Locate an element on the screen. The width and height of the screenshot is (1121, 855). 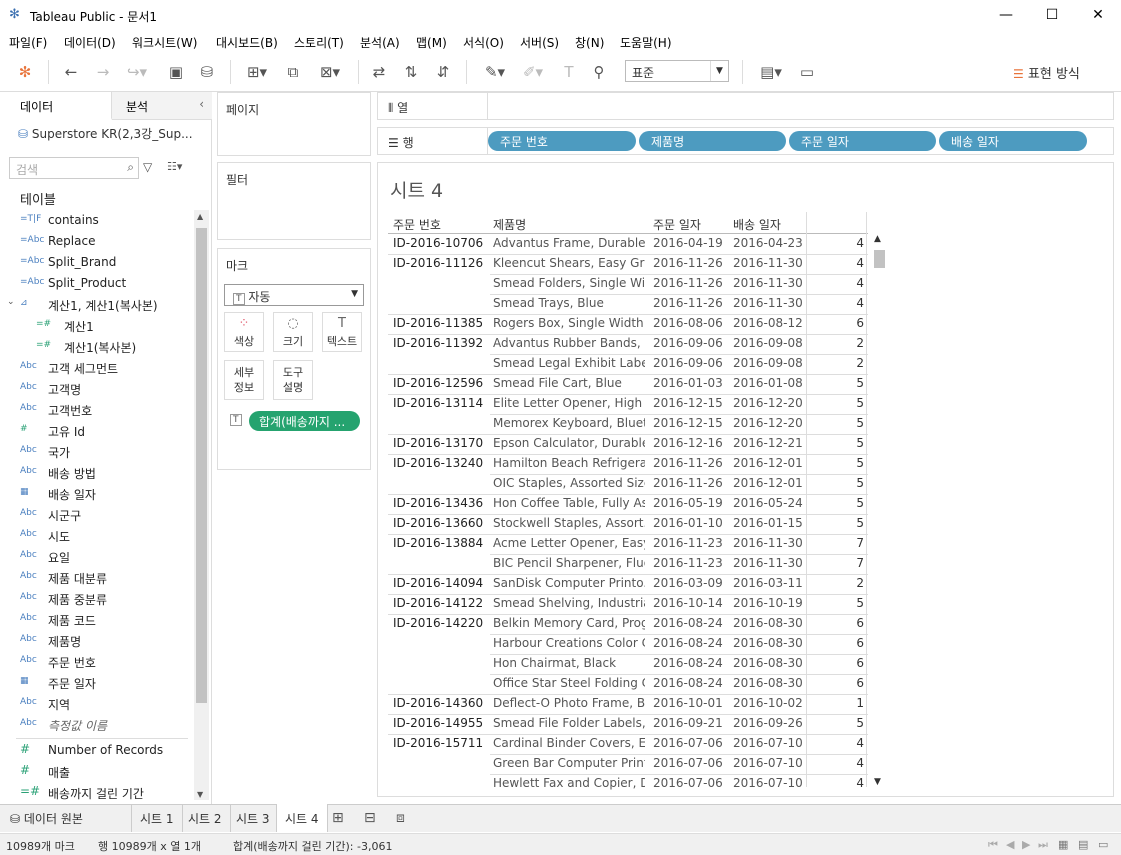
field-item: Abc 요일 is located at coordinates (97, 556).